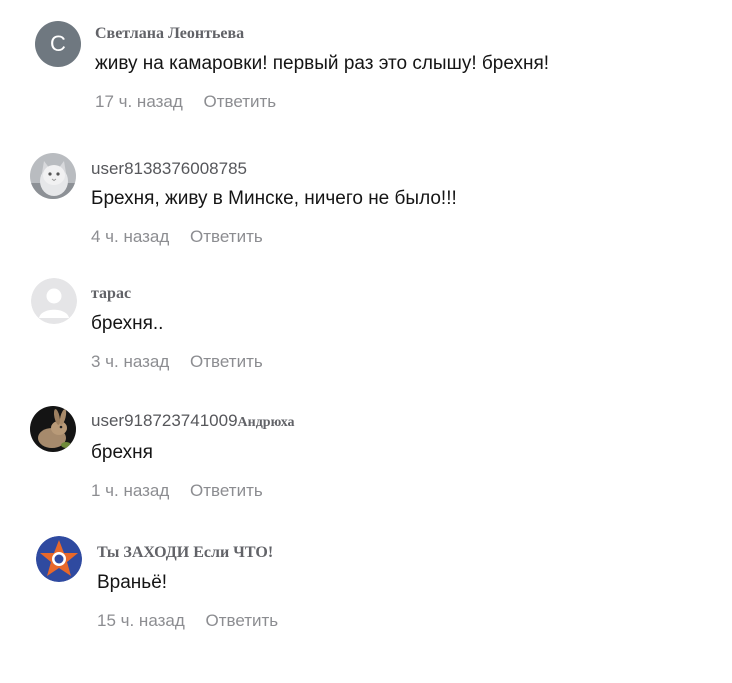 Image resolution: width=732 pixels, height=683 pixels. Describe the element at coordinates (187, 553) in the screenshot. I see `comment-author: Ты ЗАХОДИ Если ЧТО!` at that location.